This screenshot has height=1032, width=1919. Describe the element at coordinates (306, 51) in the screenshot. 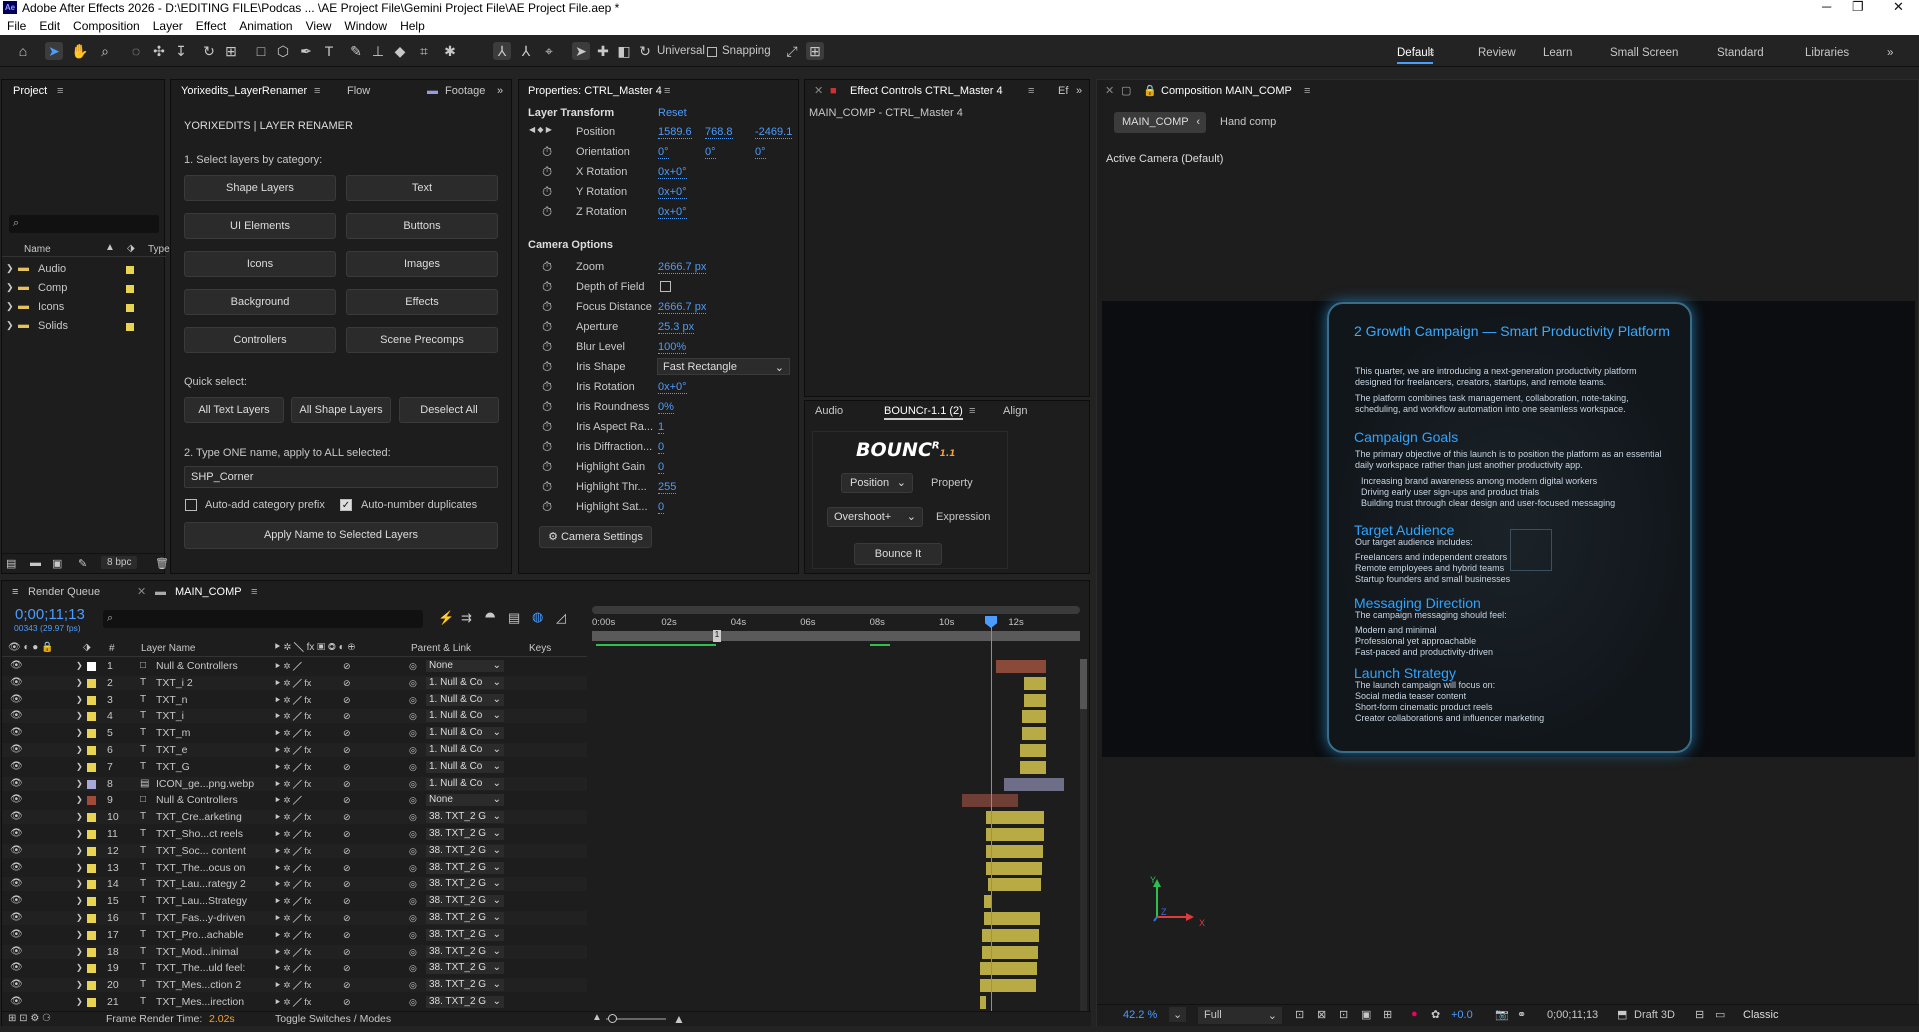

I see `pen-tool-icon: ✒` at that location.